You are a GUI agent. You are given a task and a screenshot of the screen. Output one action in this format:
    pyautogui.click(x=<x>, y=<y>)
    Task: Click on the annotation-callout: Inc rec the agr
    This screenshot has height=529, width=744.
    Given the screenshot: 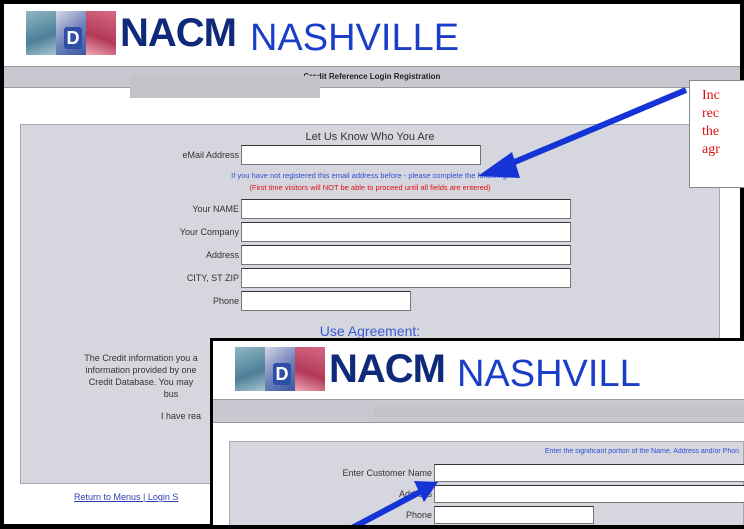 What is the action you would take?
    pyautogui.click(x=716, y=134)
    